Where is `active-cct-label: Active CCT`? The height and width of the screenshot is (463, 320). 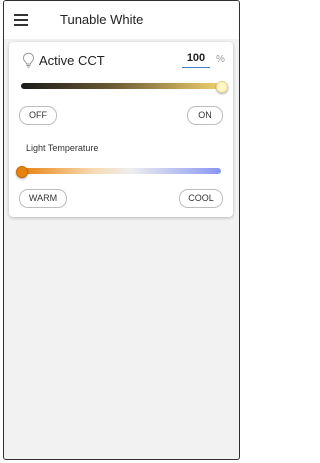 active-cct-label: Active CCT is located at coordinates (72, 60).